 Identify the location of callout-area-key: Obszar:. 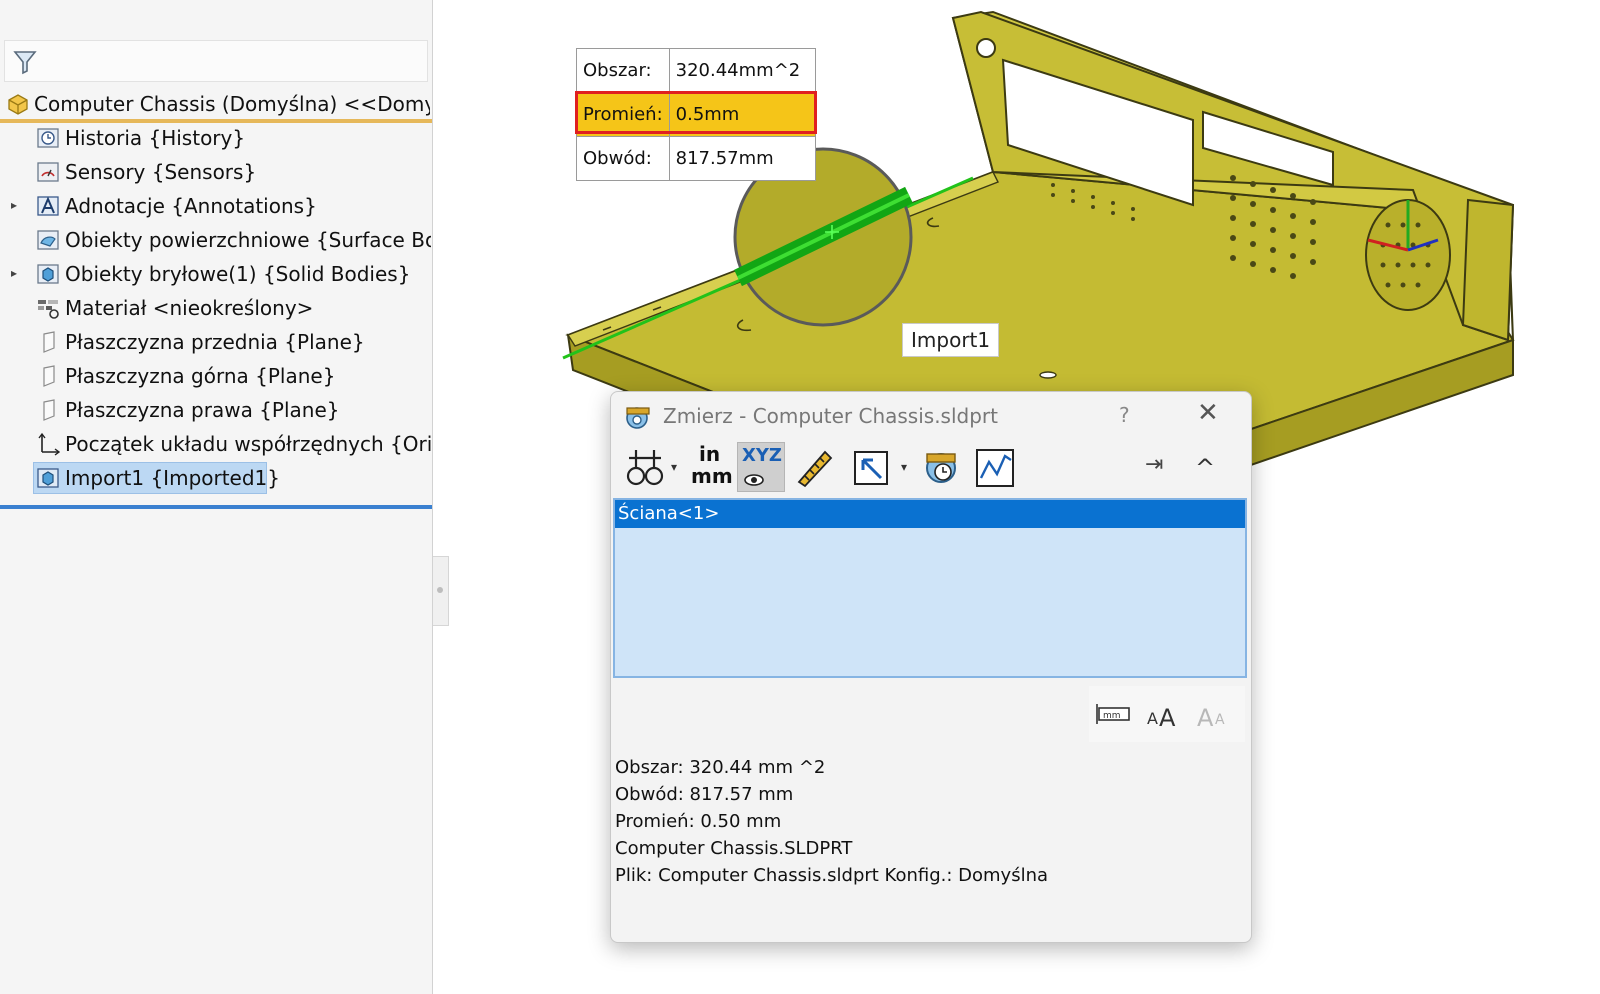
(623, 70).